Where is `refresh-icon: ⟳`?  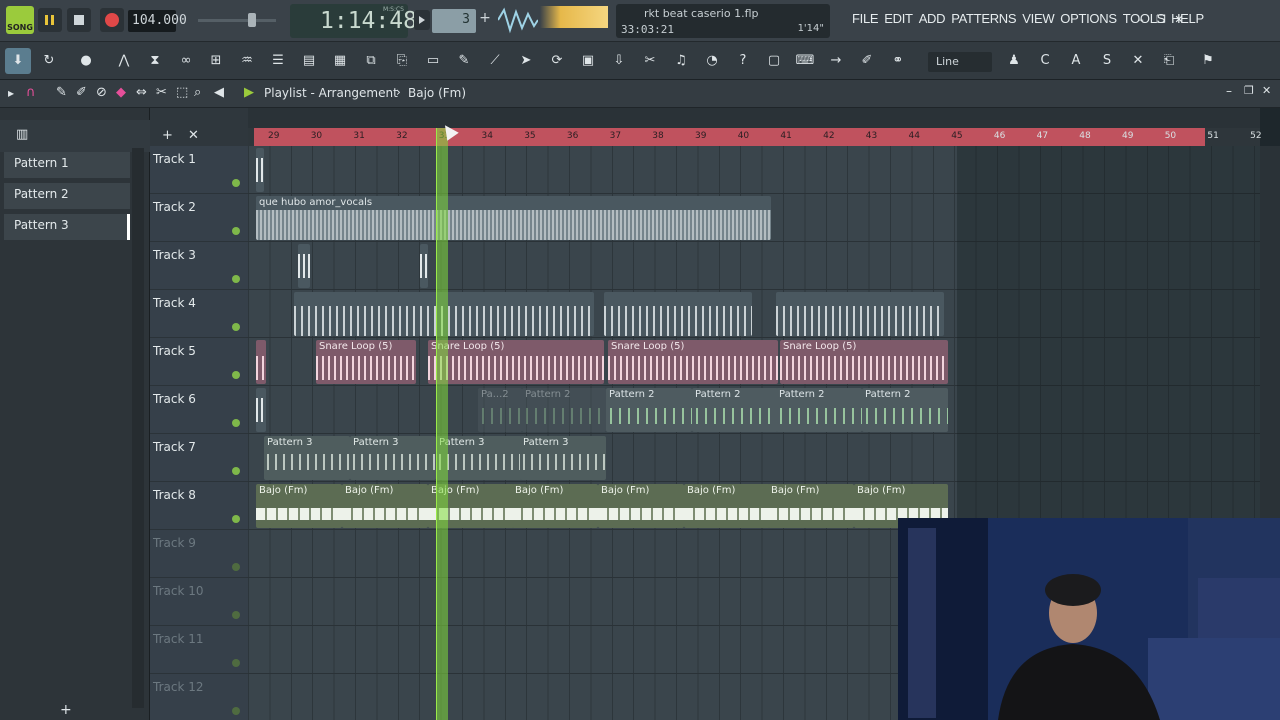 refresh-icon: ⟳ is located at coordinates (557, 61).